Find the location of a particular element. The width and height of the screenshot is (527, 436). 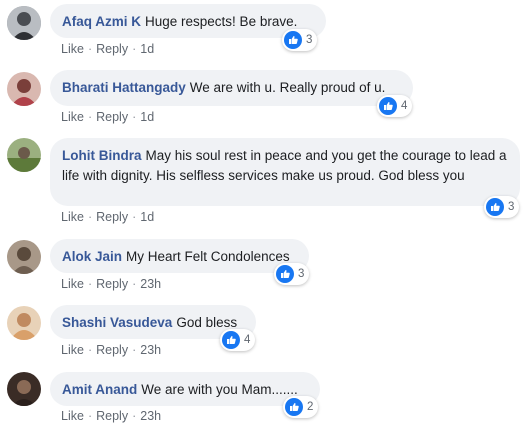

reaction-count: 2 is located at coordinates (301, 407).